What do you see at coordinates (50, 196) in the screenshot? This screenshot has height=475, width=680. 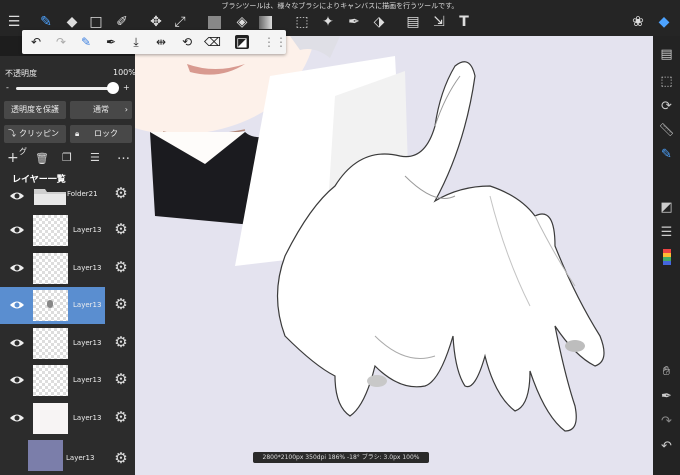 I see `folder-icon` at bounding box center [50, 196].